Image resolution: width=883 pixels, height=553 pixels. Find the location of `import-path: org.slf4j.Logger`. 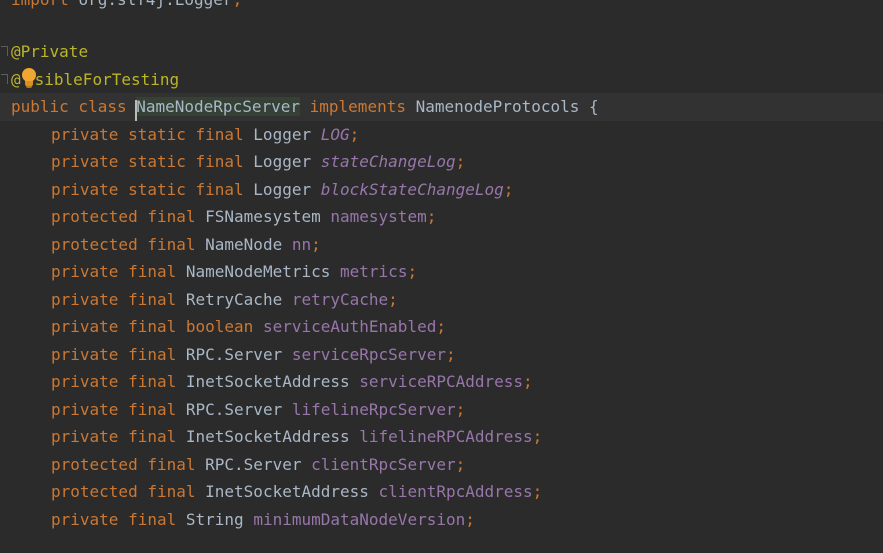

import-path: org.slf4j.Logger is located at coordinates (155, 4).